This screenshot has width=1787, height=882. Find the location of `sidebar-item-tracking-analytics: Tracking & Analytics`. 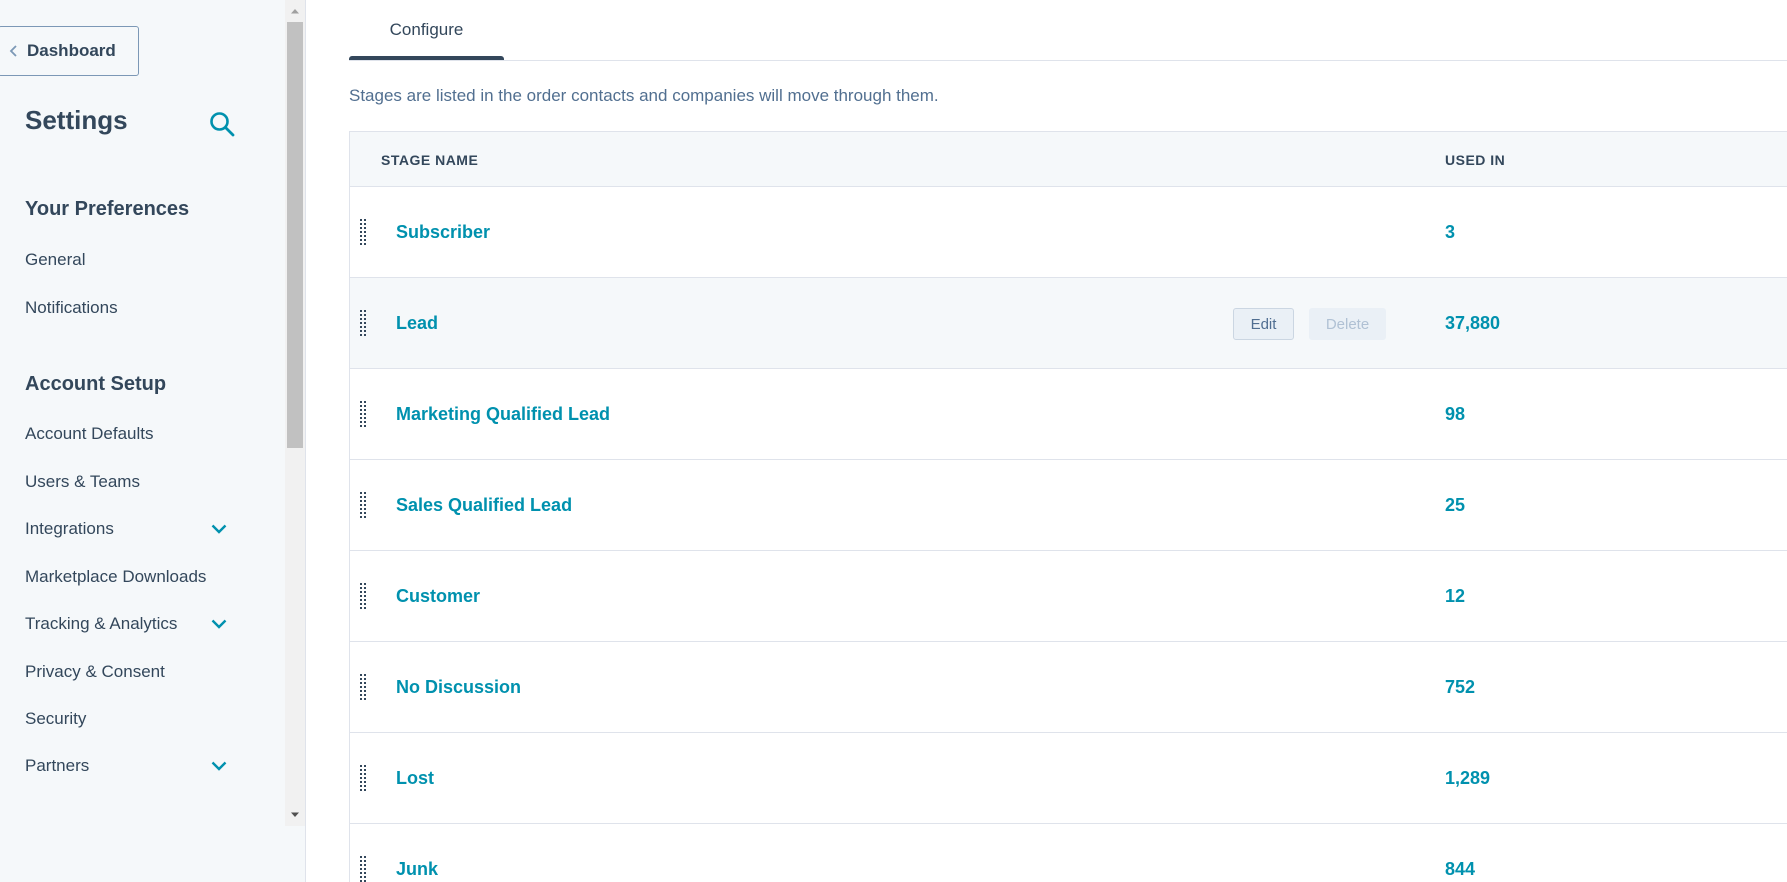

sidebar-item-tracking-analytics: Tracking & Analytics is located at coordinates (135, 624).